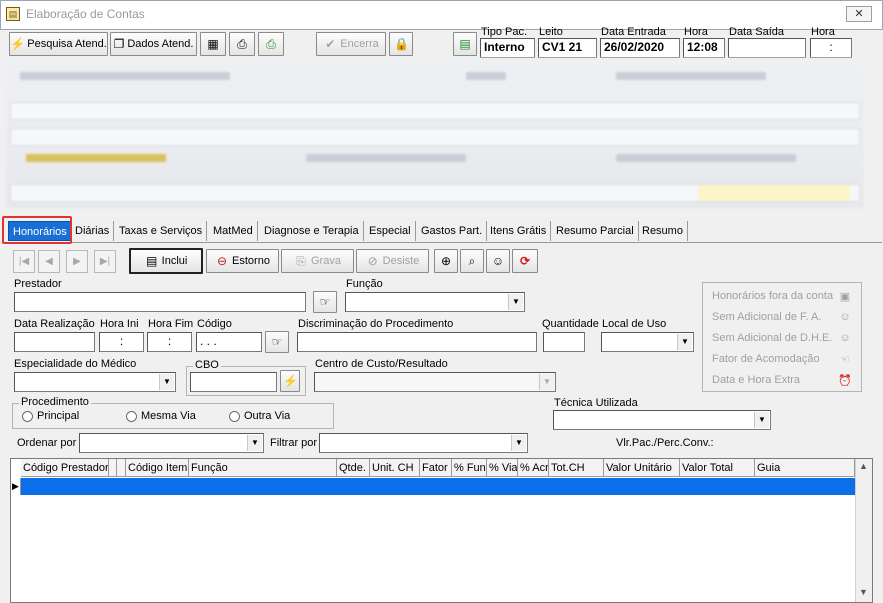 This screenshot has width=883, height=603. Describe the element at coordinates (766, 359) in the screenshot. I see `side-option-fator-acomodacao: Fator de Acomodação` at that location.